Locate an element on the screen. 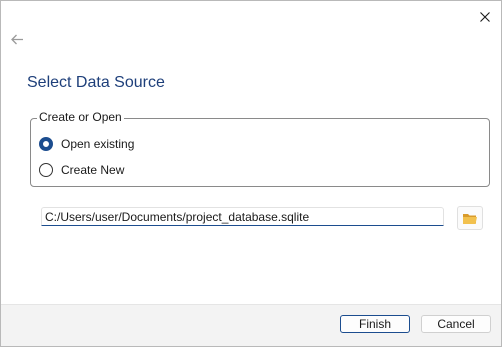  radio-open-existing: Open existing is located at coordinates (86, 144).